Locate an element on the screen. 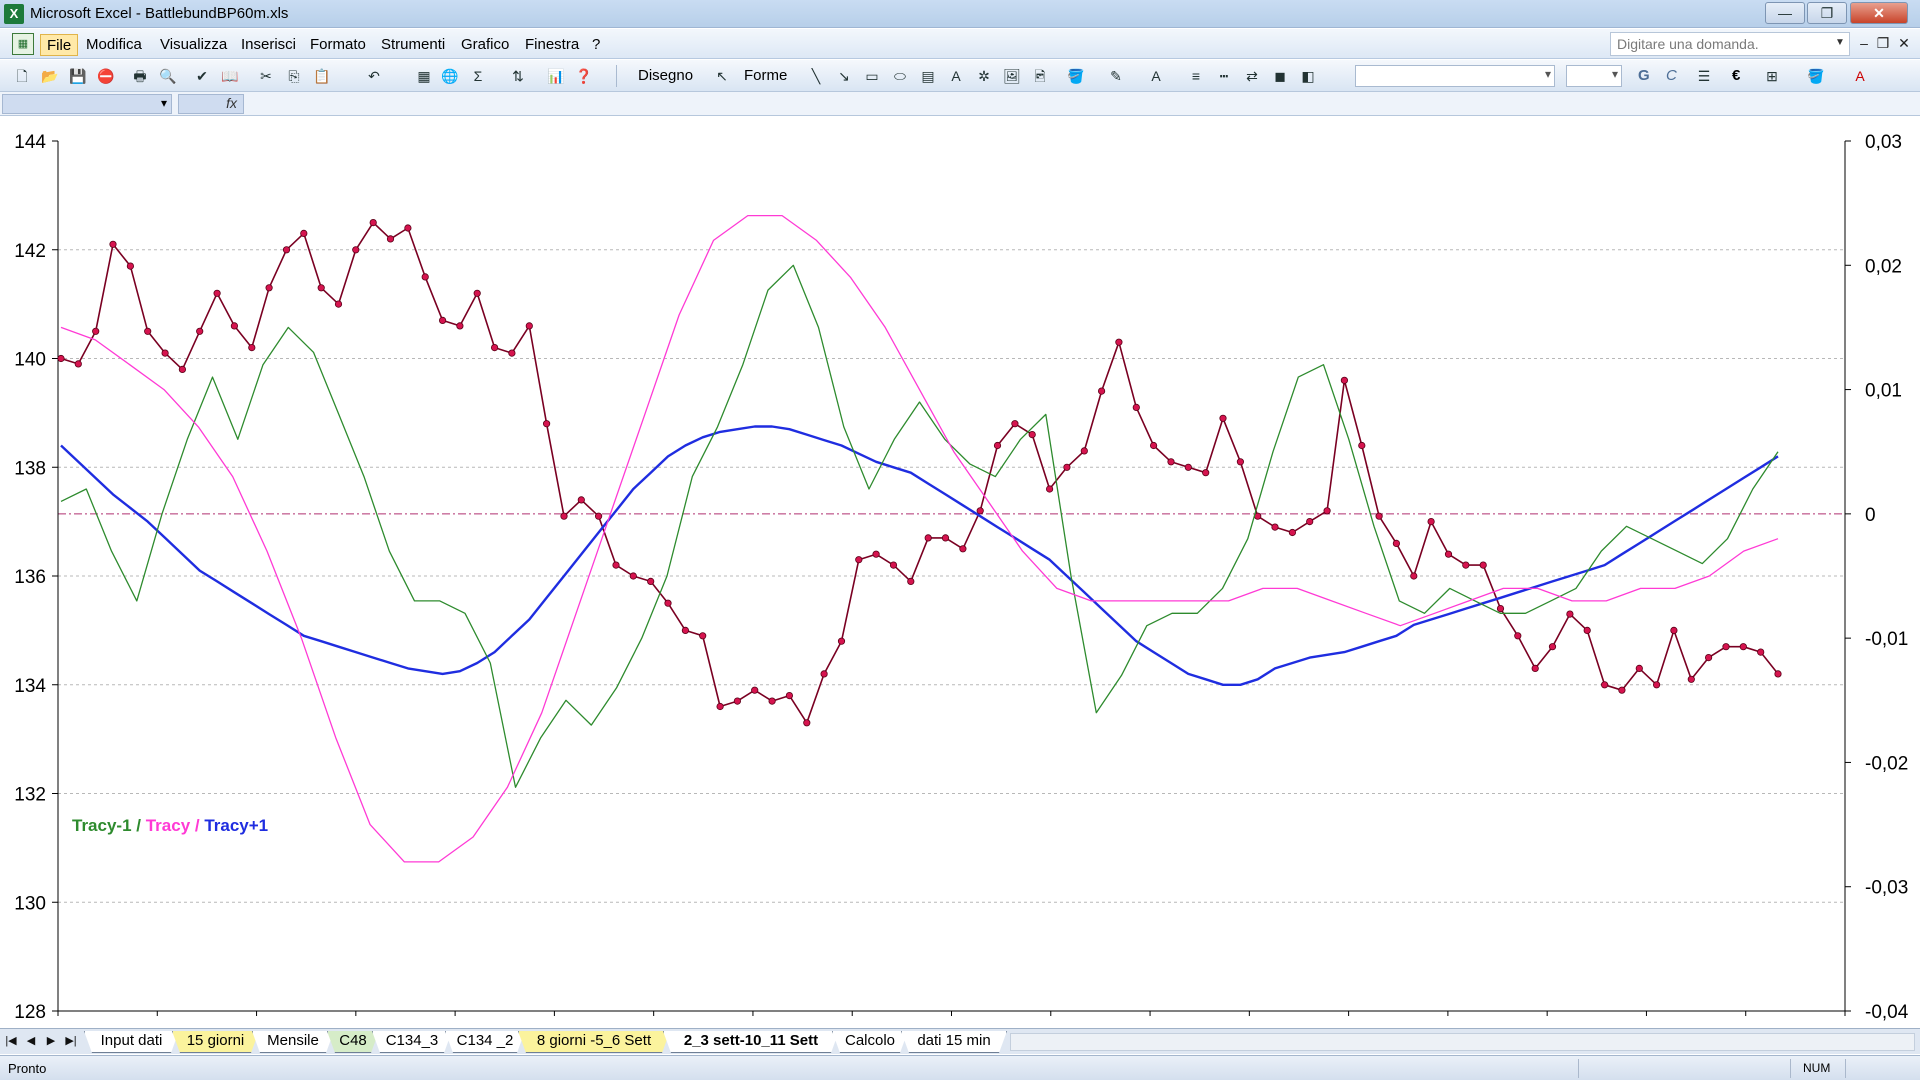 This screenshot has height=1080, width=1920. sort-icon: ⇅ is located at coordinates (518, 76).